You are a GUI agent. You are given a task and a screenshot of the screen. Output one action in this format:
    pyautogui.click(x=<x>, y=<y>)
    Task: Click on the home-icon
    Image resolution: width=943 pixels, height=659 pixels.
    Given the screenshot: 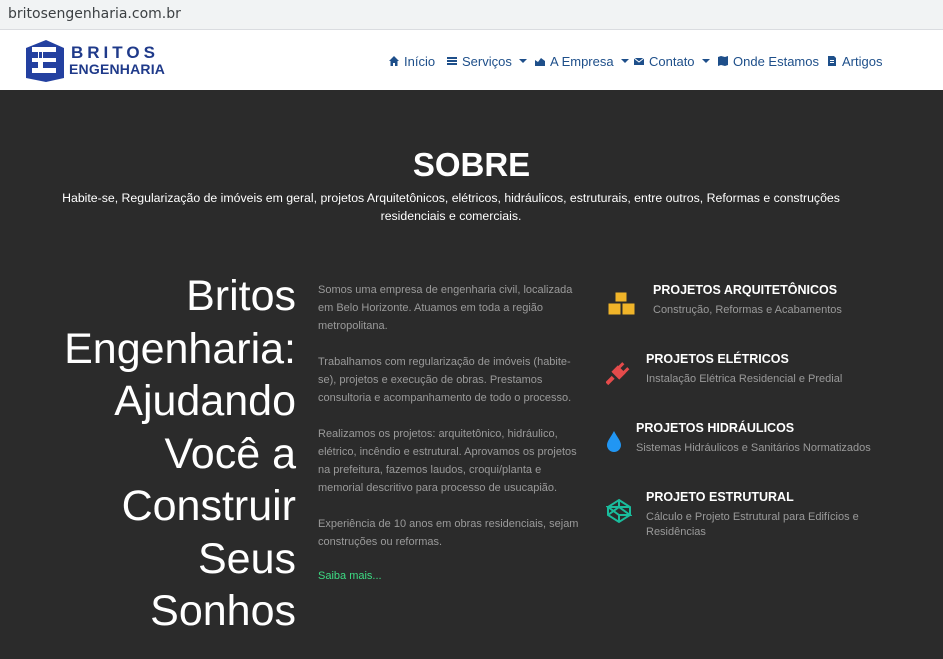 What is the action you would take?
    pyautogui.click(x=394, y=61)
    